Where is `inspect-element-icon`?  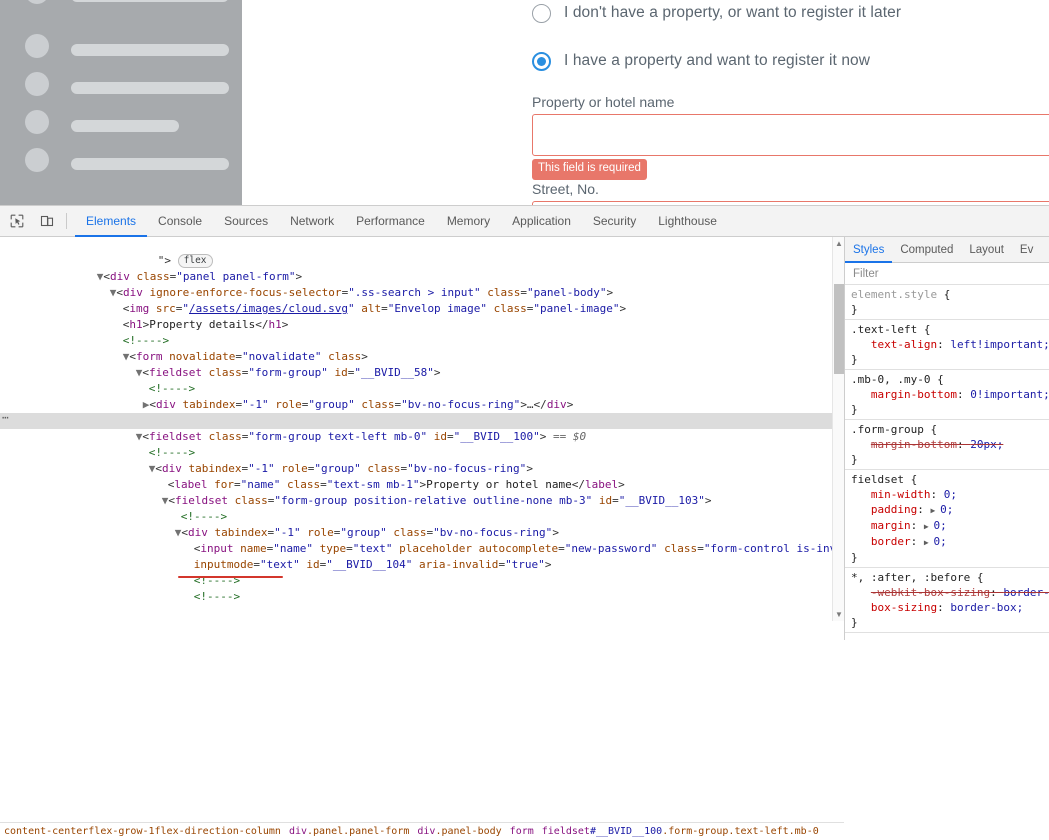 inspect-element-icon is located at coordinates (17, 221).